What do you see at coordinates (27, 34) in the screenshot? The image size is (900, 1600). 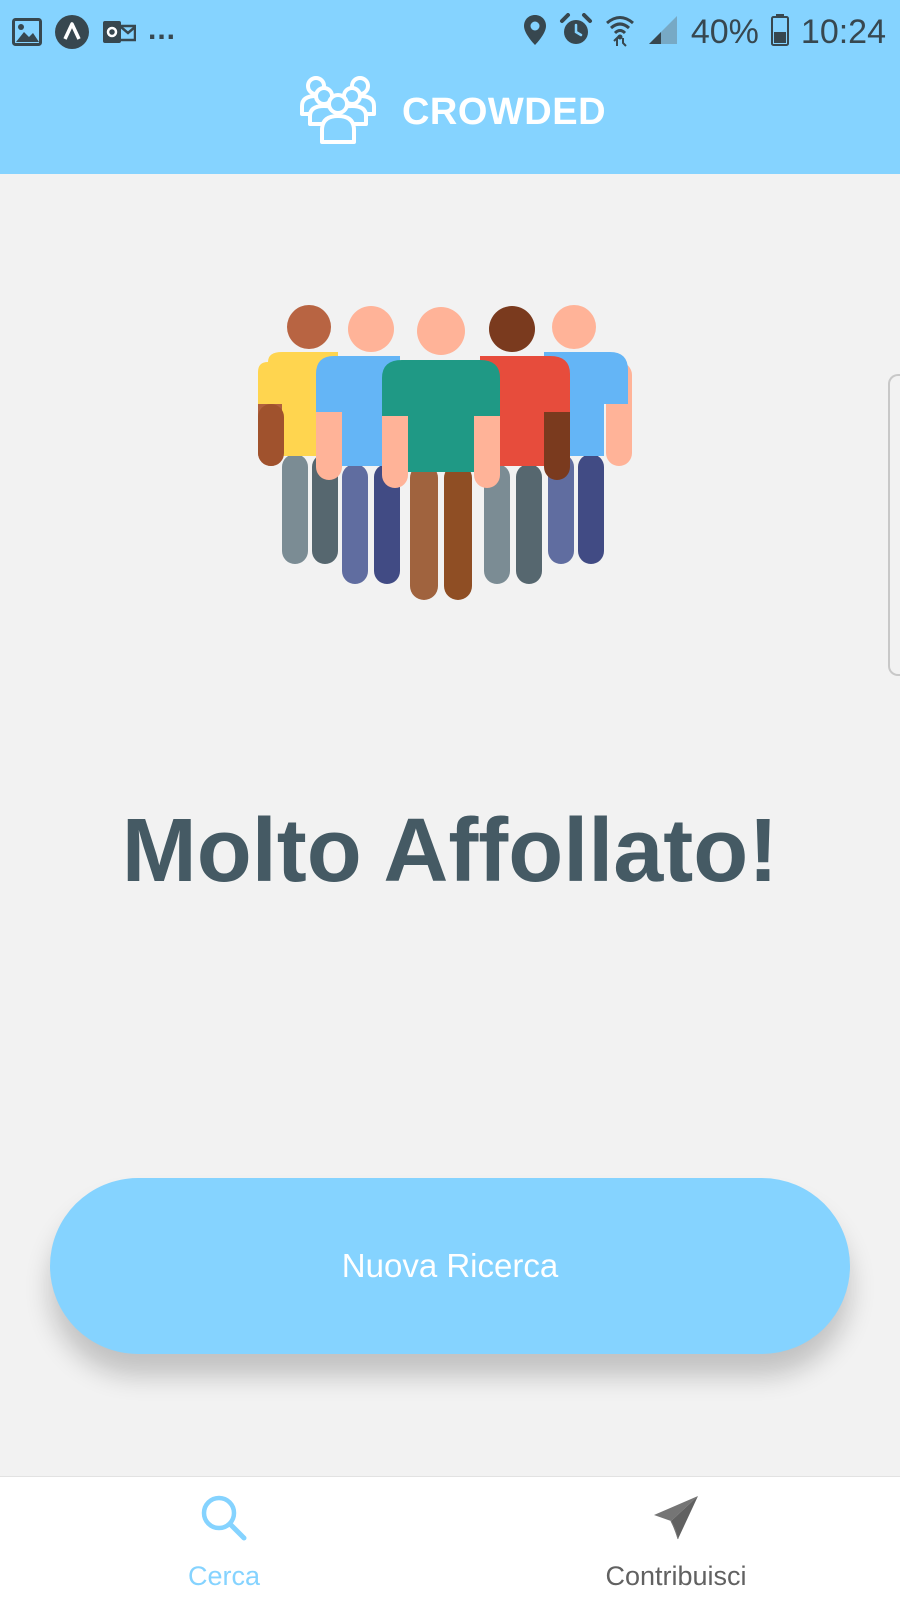 I see `image-icon` at bounding box center [27, 34].